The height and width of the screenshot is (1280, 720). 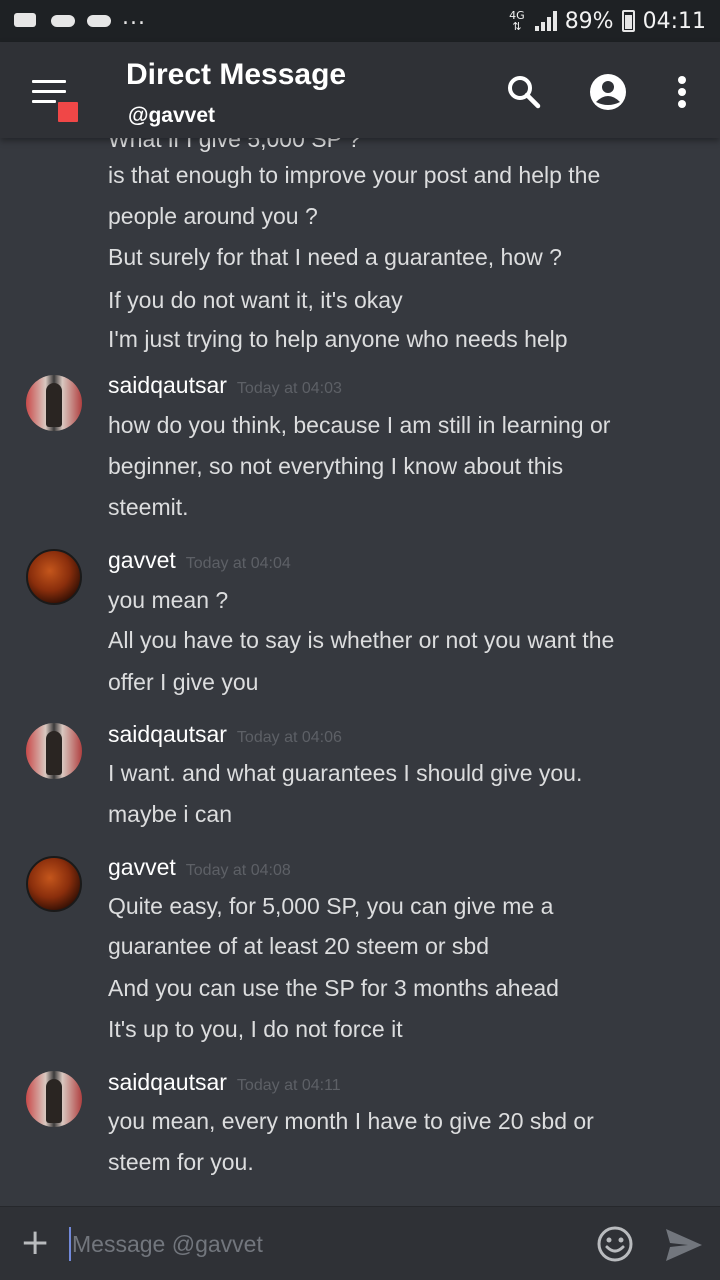 I want to click on message-line: people around you ?, so click(x=213, y=216).